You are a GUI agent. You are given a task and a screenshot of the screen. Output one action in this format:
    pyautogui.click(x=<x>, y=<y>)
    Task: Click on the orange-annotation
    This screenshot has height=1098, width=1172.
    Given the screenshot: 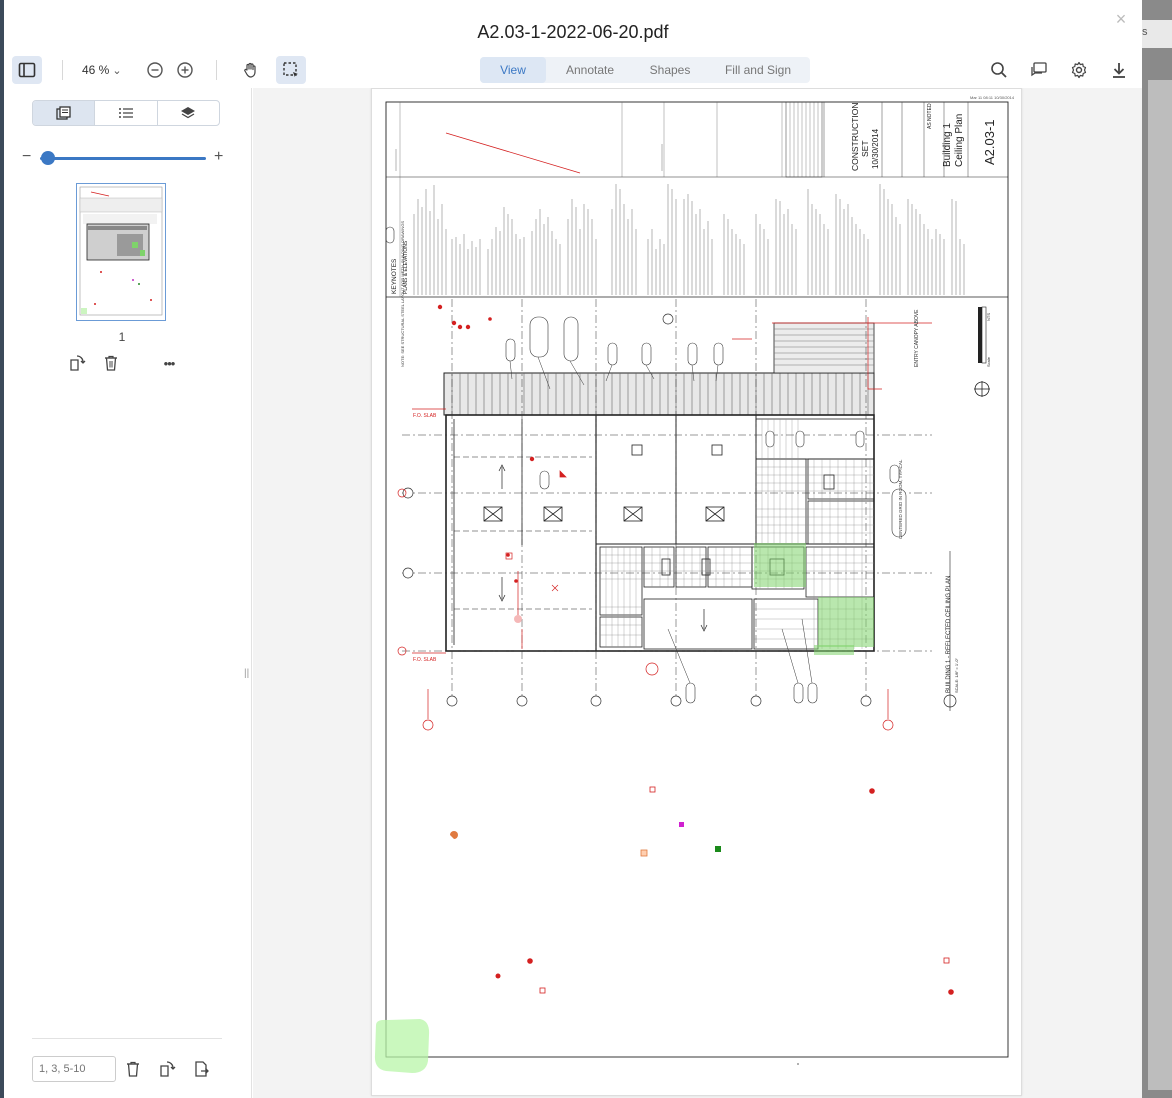 What is the action you would take?
    pyautogui.click(x=454, y=835)
    